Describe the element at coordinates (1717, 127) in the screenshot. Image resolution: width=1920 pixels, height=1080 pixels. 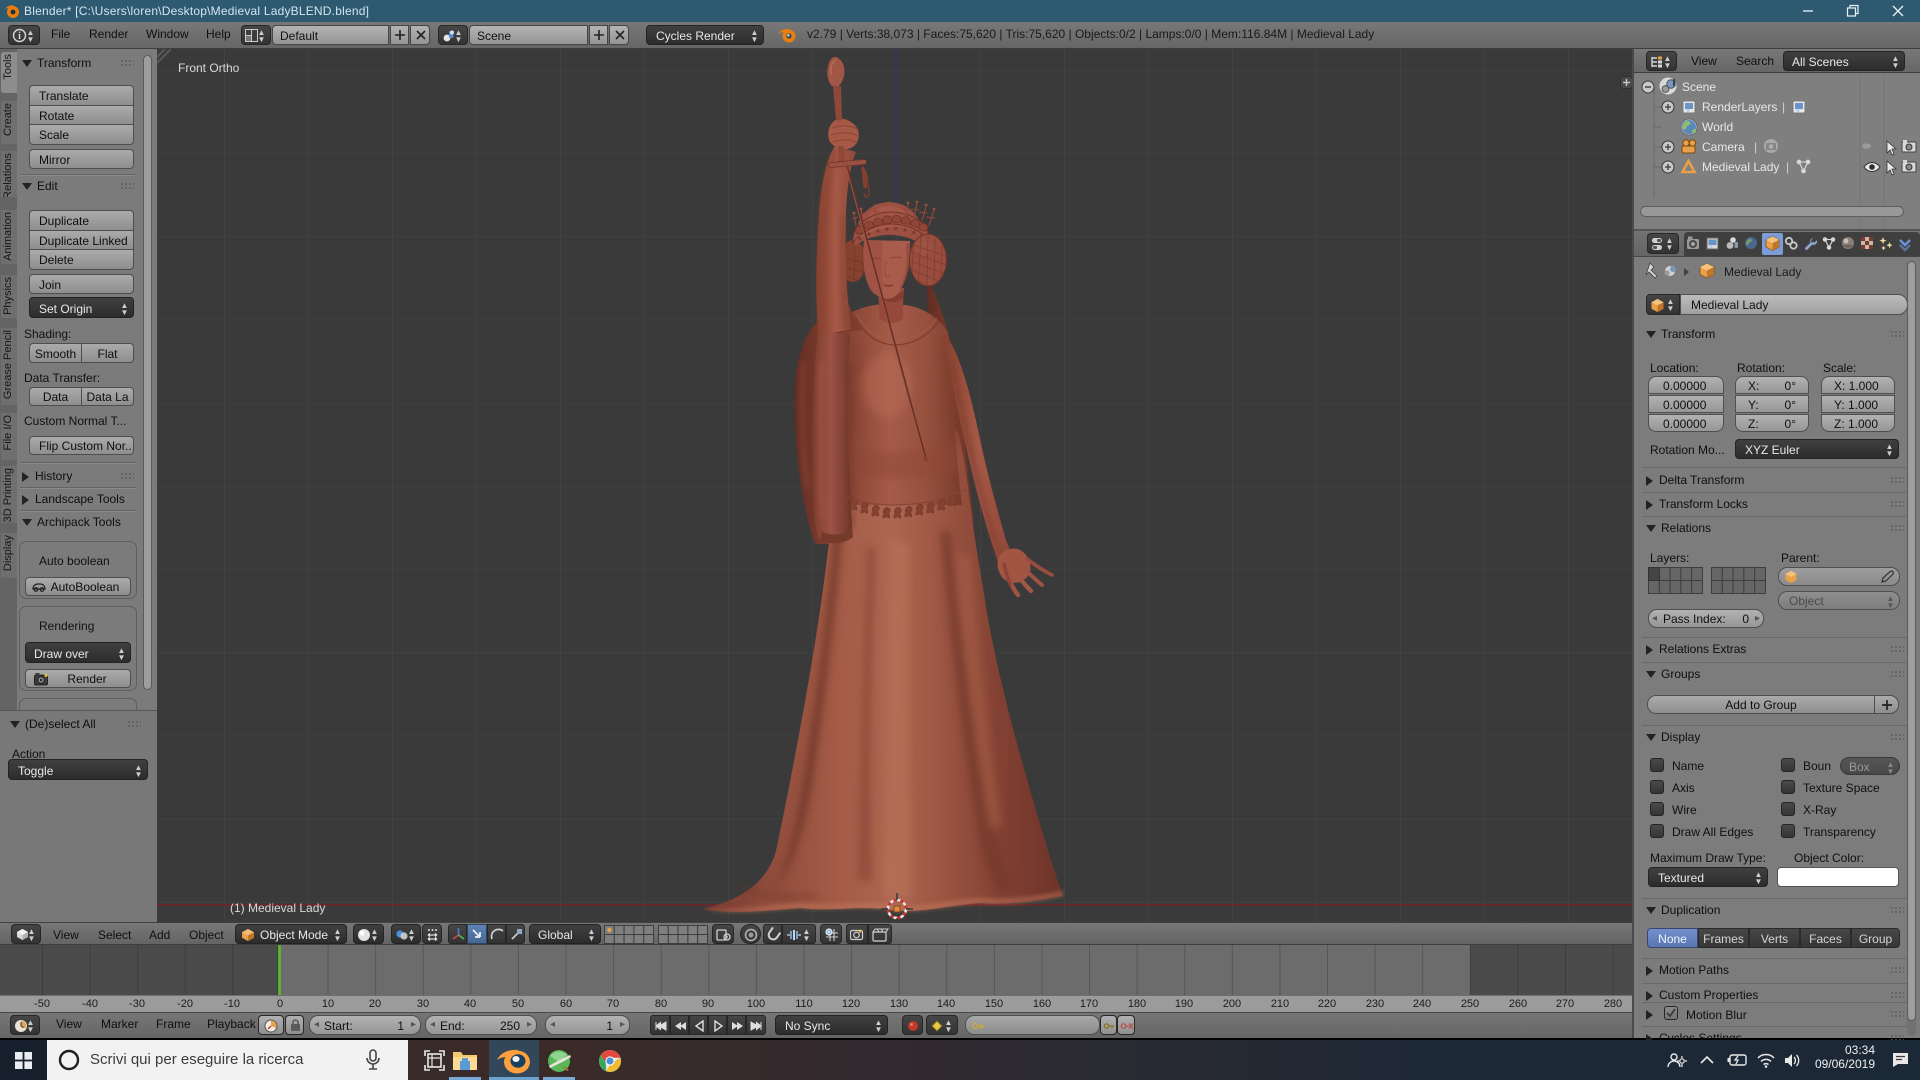
I see `svg-text: World` at that location.